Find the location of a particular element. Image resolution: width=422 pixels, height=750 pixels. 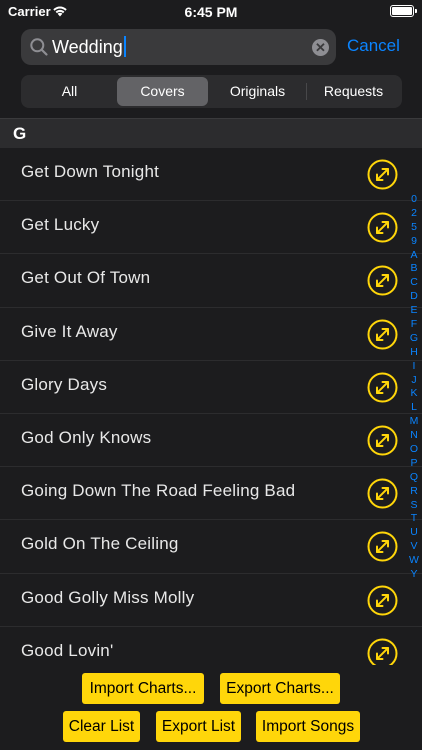

index-letter: B is located at coordinates (414, 269).